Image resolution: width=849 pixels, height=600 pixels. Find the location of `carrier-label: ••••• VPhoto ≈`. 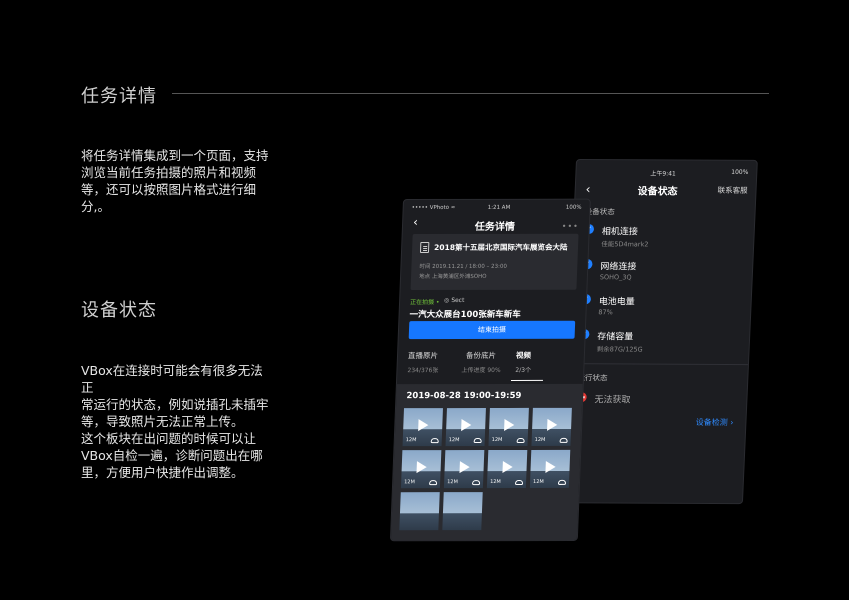

carrier-label: ••••• VPhoto ≈ is located at coordinates (433, 207).